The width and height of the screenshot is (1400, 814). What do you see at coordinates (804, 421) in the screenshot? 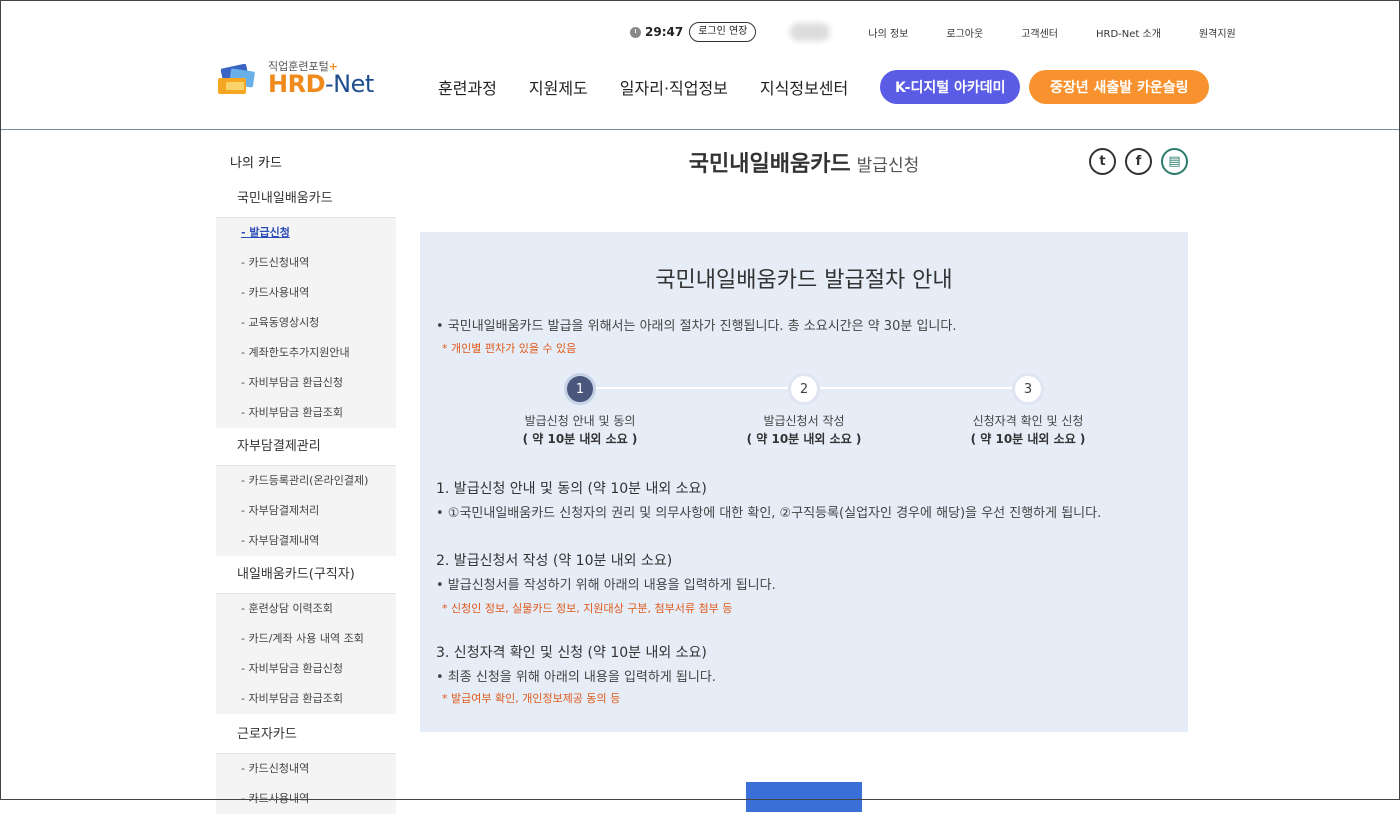
I see `step-2-name: 발급신청서 작성` at bounding box center [804, 421].